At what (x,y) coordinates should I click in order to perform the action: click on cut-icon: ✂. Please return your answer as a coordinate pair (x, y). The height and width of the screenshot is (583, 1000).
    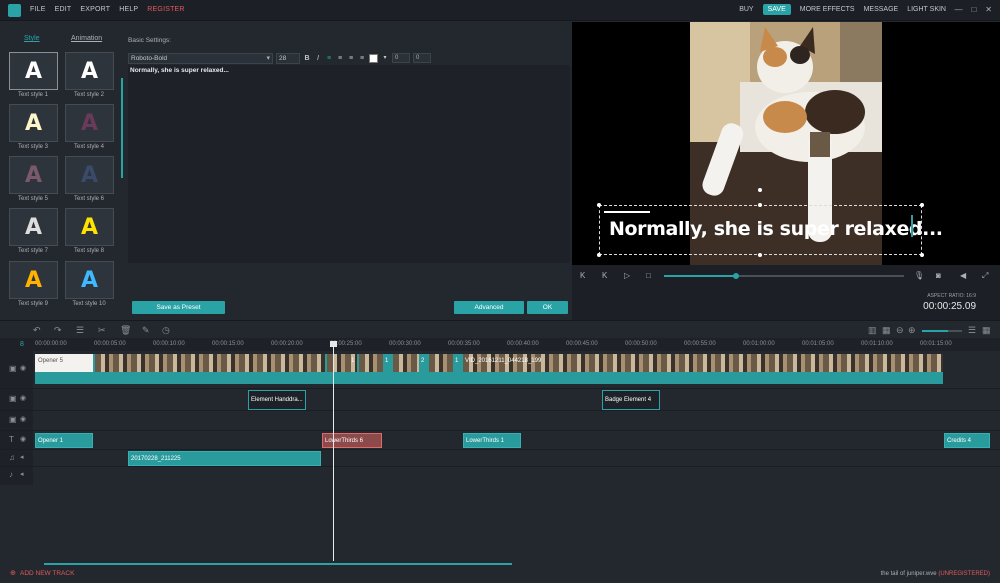
    Looking at the image, I should click on (102, 330).